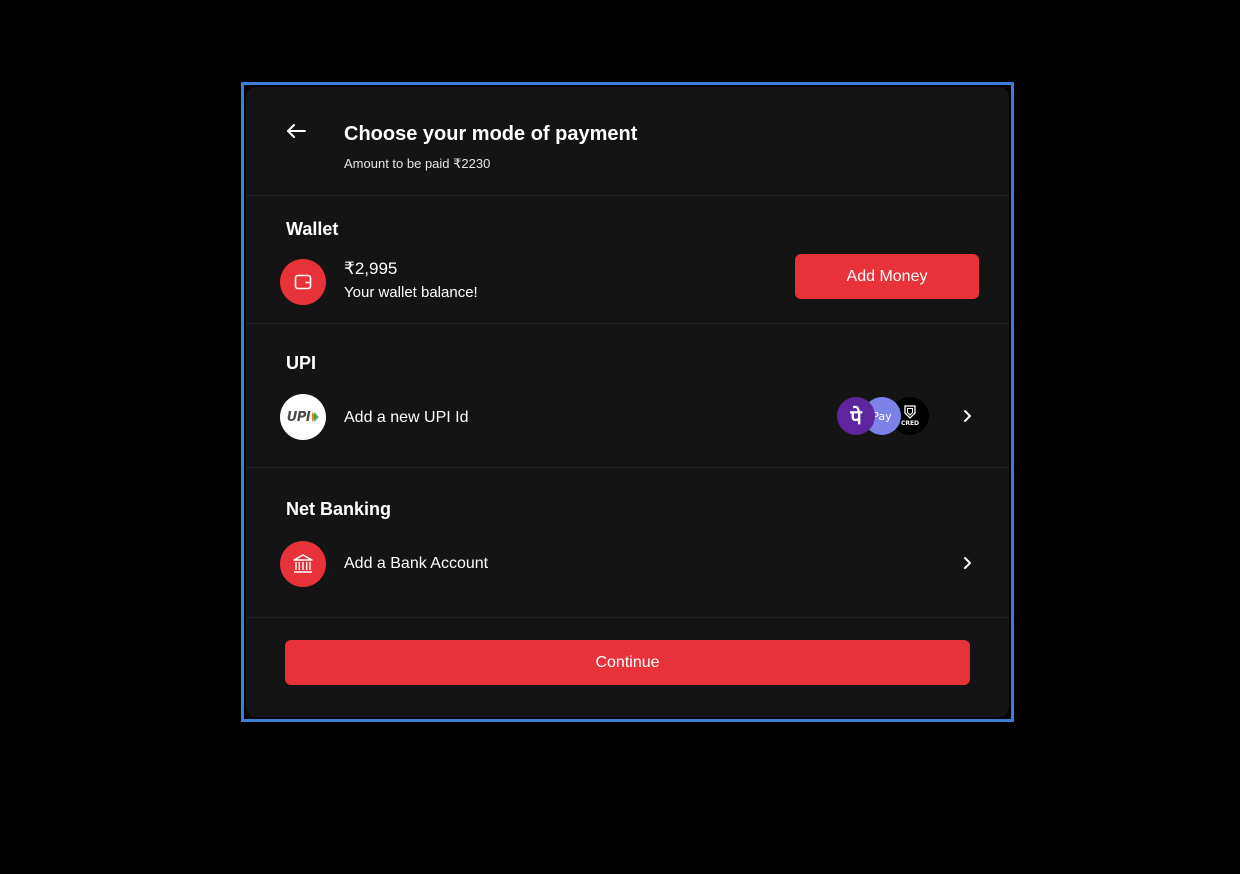 The width and height of the screenshot is (1240, 874). Describe the element at coordinates (298, 417) in the screenshot. I see `upi-logo-text: UPI` at that location.